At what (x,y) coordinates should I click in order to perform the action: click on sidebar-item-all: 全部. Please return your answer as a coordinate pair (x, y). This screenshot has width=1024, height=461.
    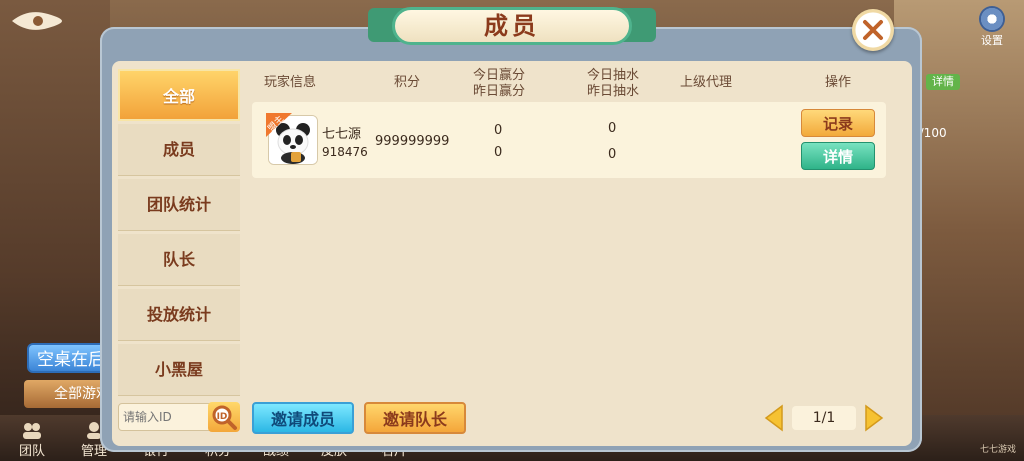
    Looking at the image, I should click on (179, 95).